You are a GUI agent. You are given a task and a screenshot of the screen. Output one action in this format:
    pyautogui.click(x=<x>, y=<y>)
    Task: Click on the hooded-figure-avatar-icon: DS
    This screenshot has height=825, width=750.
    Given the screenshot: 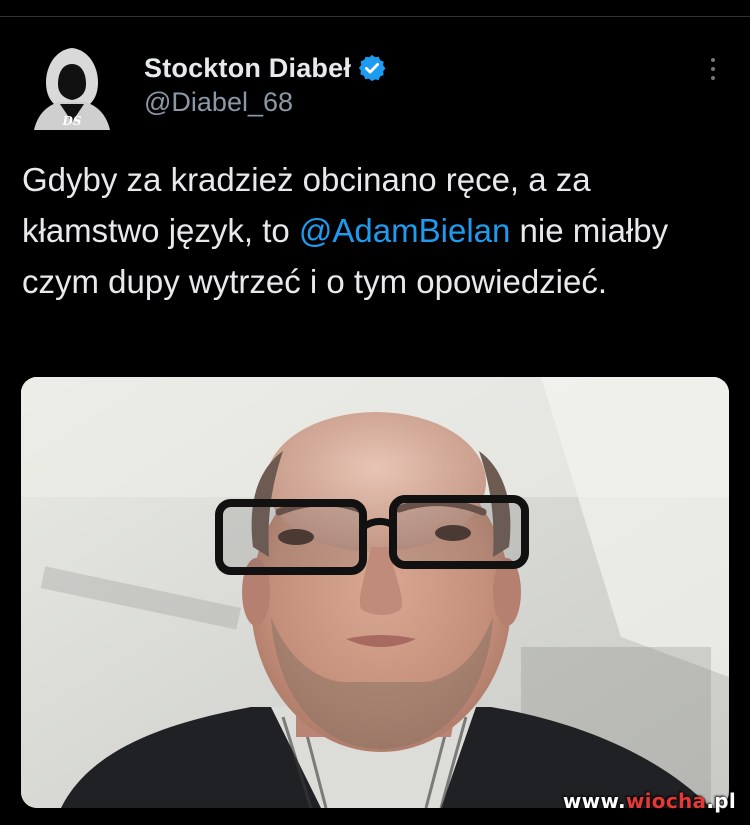 What is the action you would take?
    pyautogui.click(x=72, y=86)
    